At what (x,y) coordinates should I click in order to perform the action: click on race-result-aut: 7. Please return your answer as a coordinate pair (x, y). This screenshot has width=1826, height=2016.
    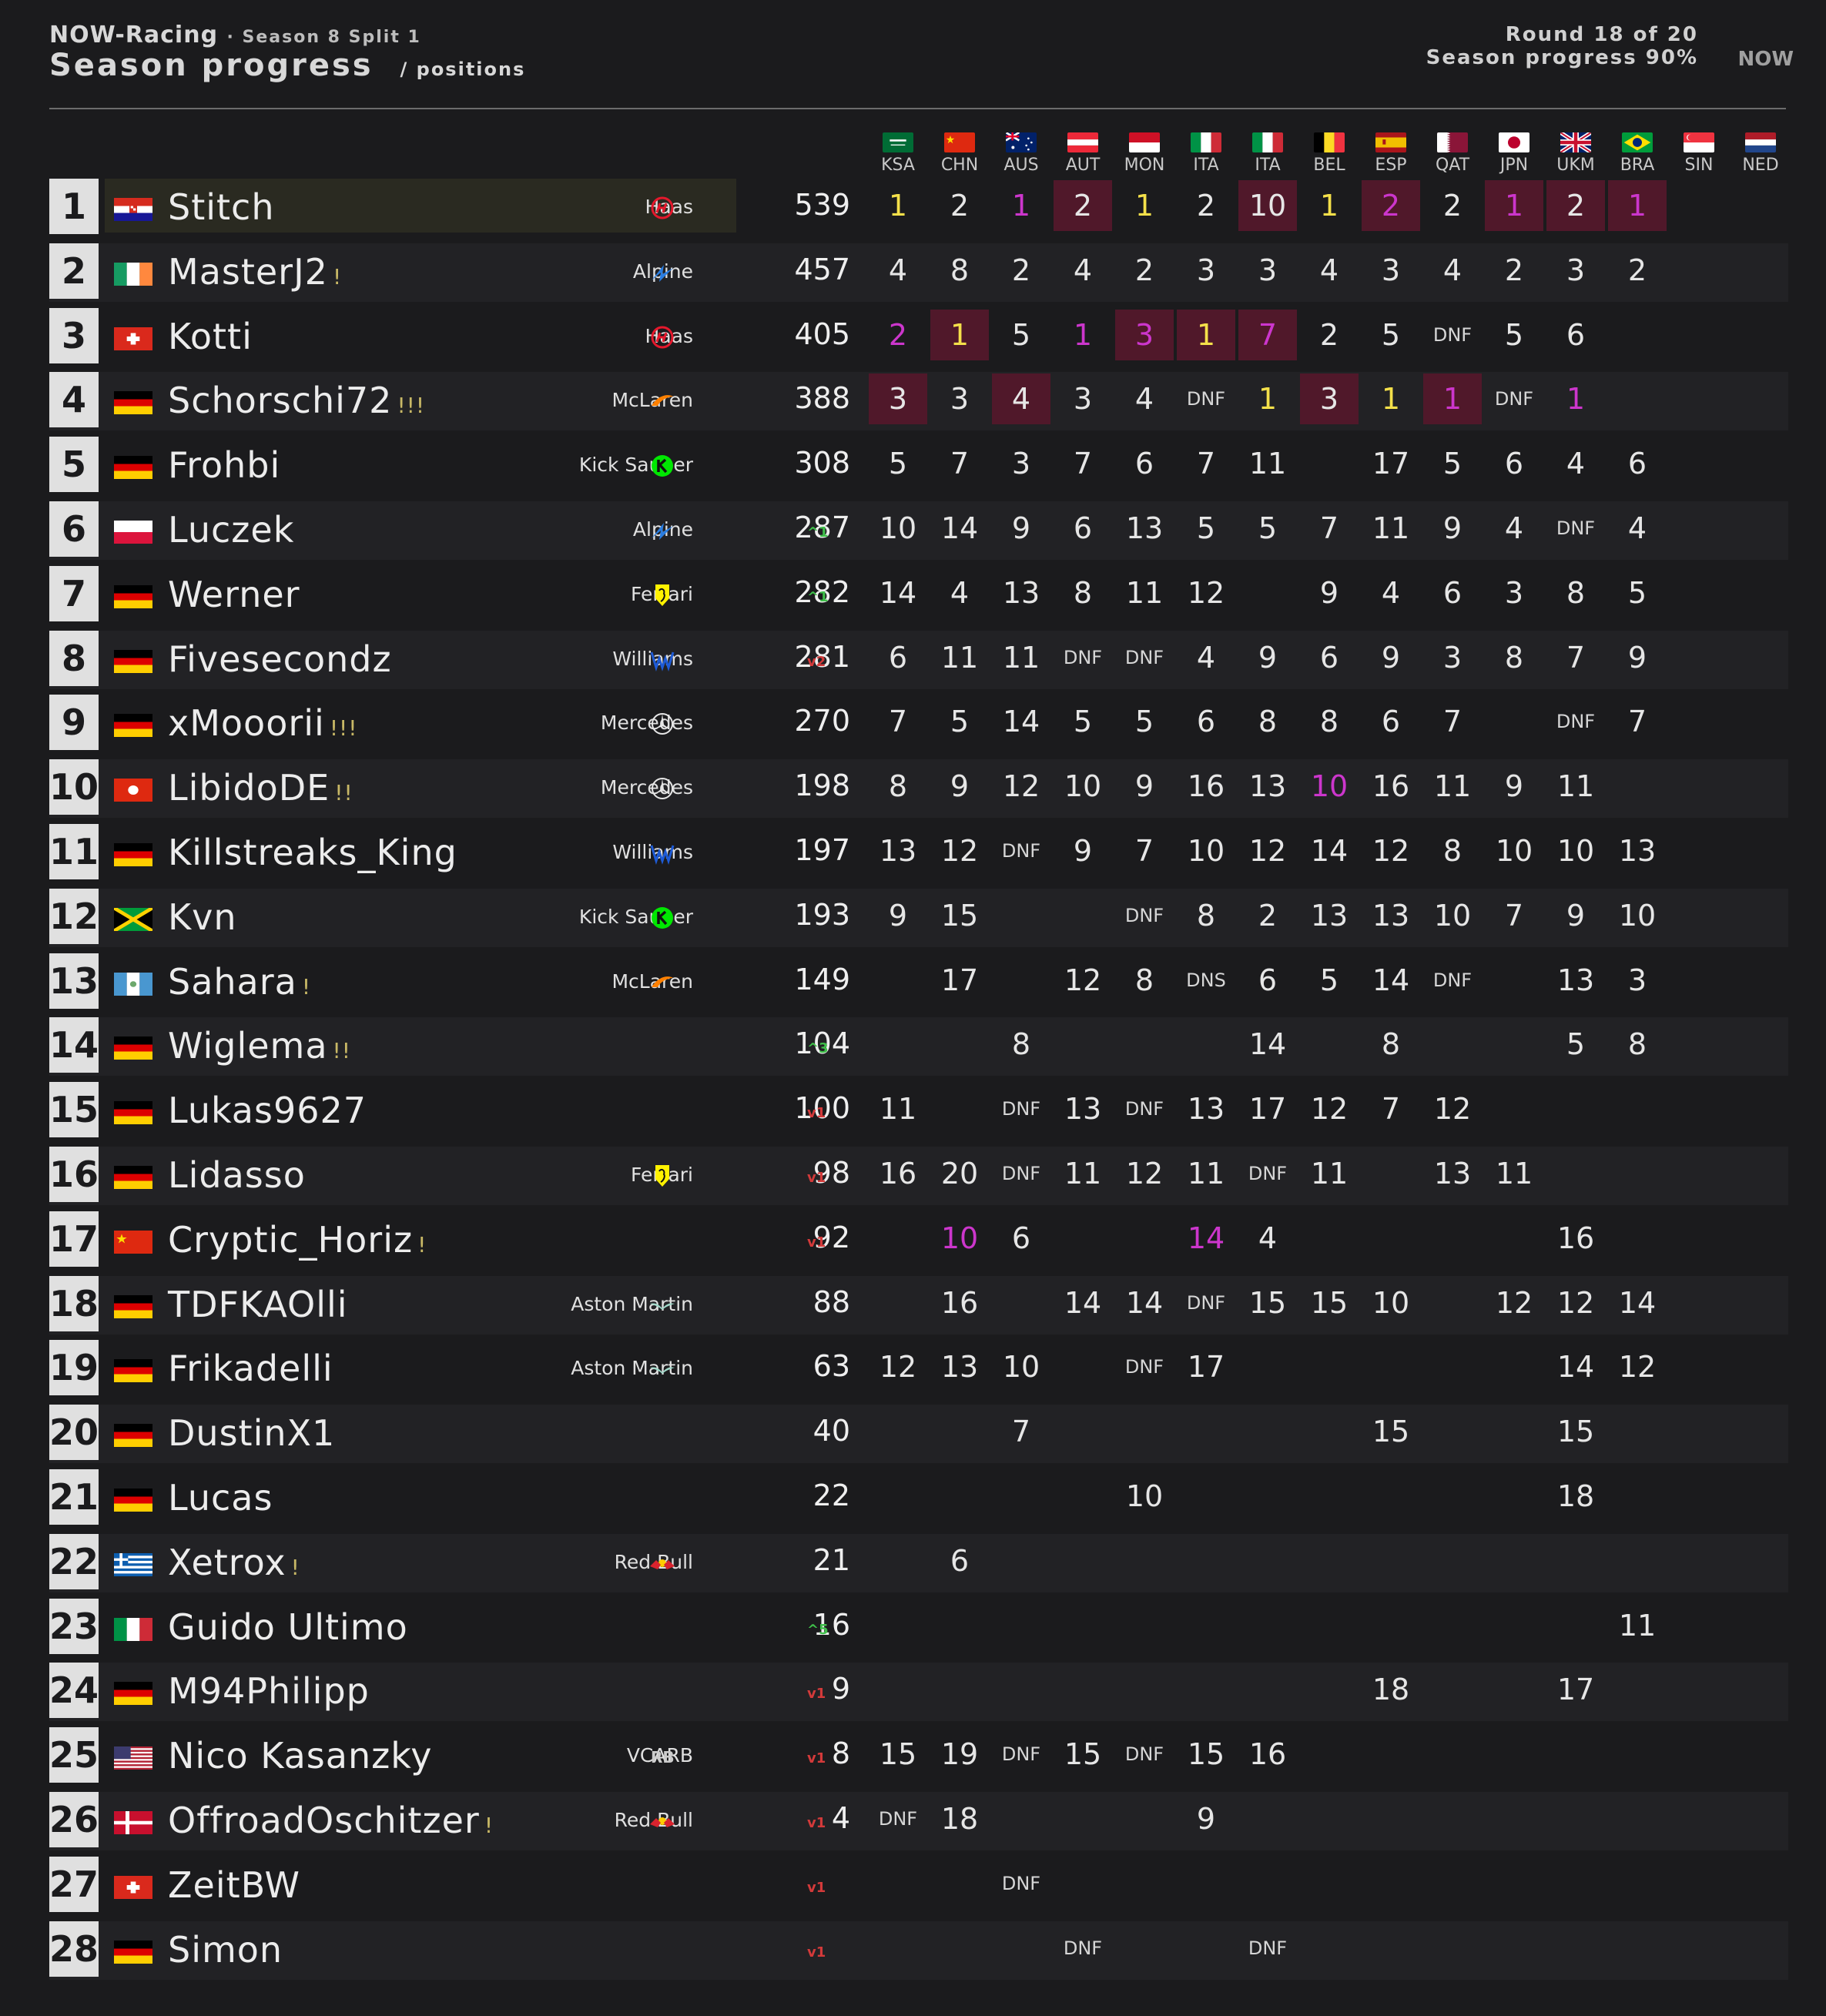
    Looking at the image, I should click on (1083, 464).